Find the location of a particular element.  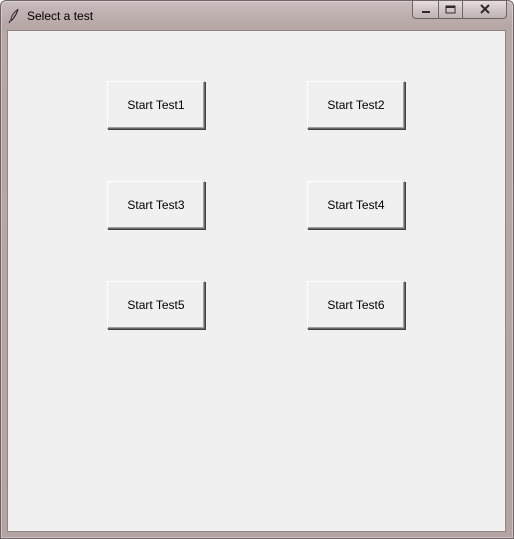

maximize-button is located at coordinates (450, 10).